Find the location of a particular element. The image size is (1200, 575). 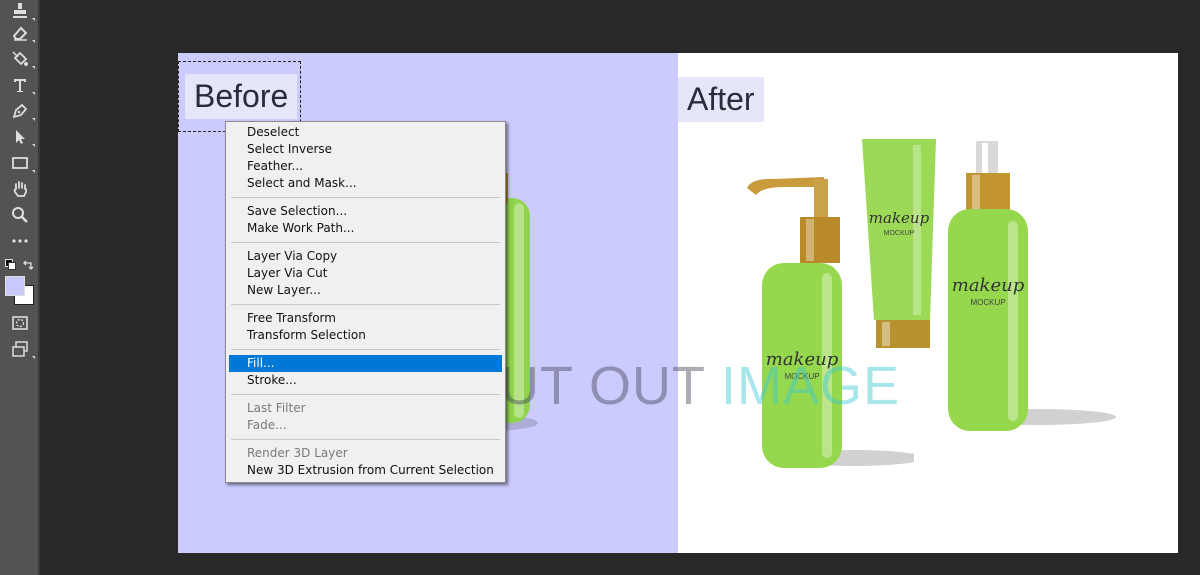

zoom-icon is located at coordinates (20, 215).